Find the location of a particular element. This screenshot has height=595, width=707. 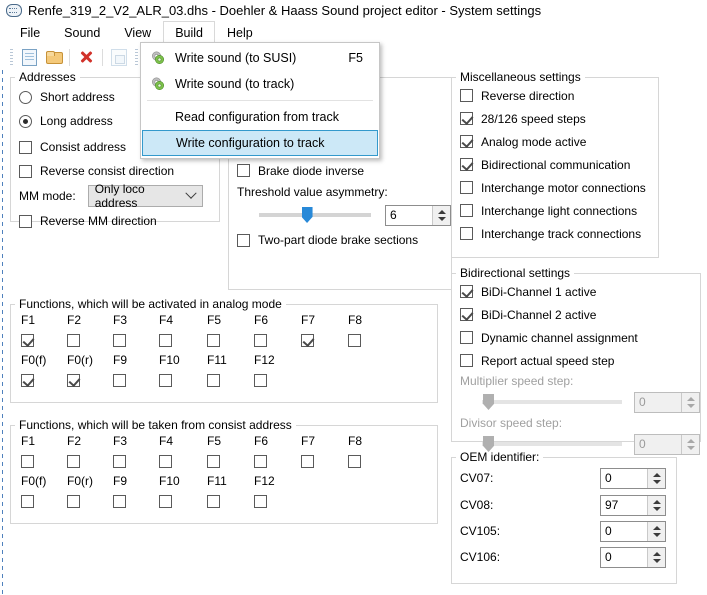

function-cell-f12: F12 is located at coordinates (277, 371).